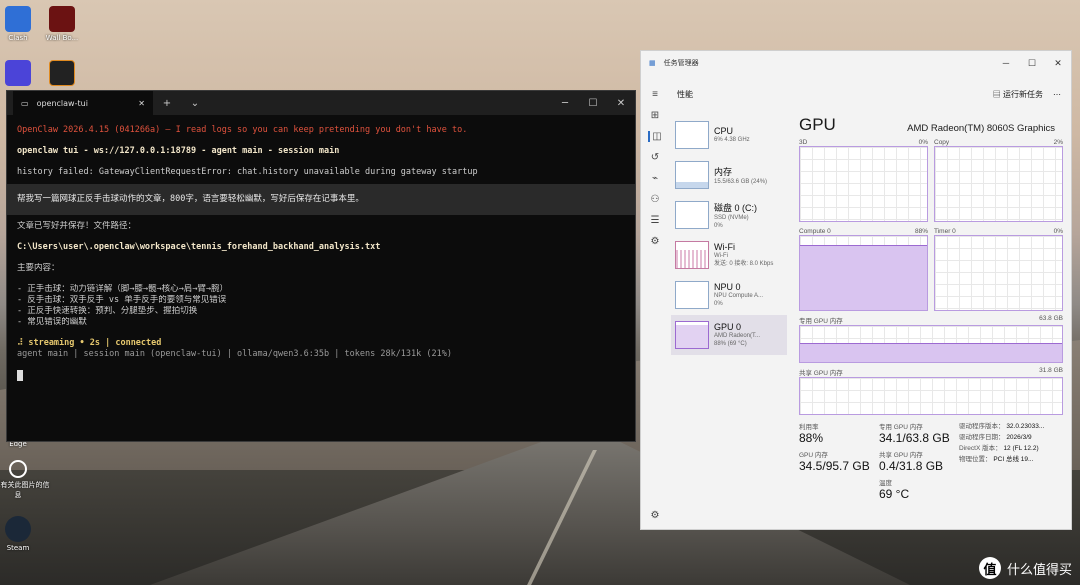  What do you see at coordinates (821, 373) in the screenshot?
I see `graph-label: 共享 GPU 内存` at bounding box center [821, 373].